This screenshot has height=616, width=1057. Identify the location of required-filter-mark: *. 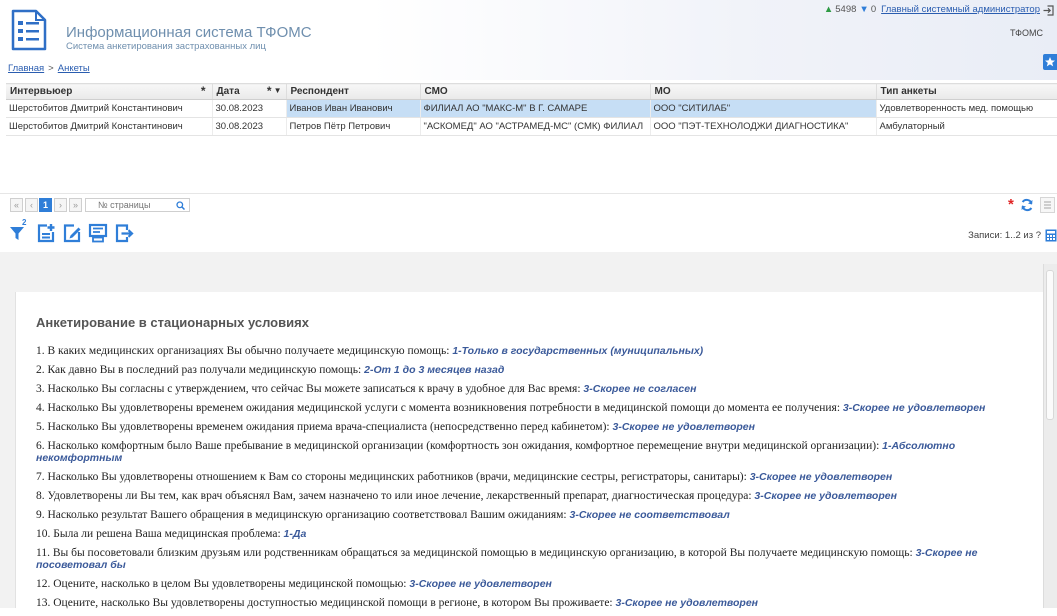
(1011, 204).